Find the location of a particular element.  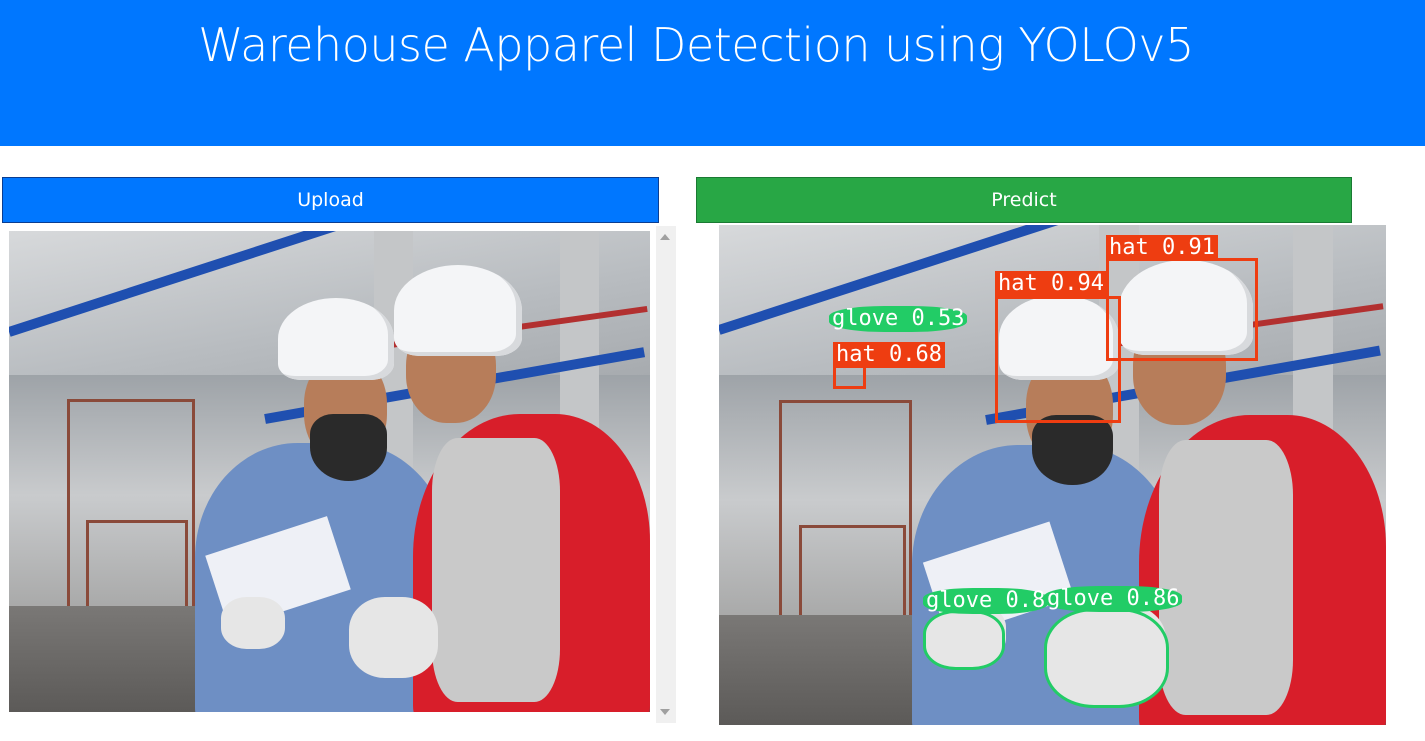

scroll-up-arrow-icon is located at coordinates (665, 237).